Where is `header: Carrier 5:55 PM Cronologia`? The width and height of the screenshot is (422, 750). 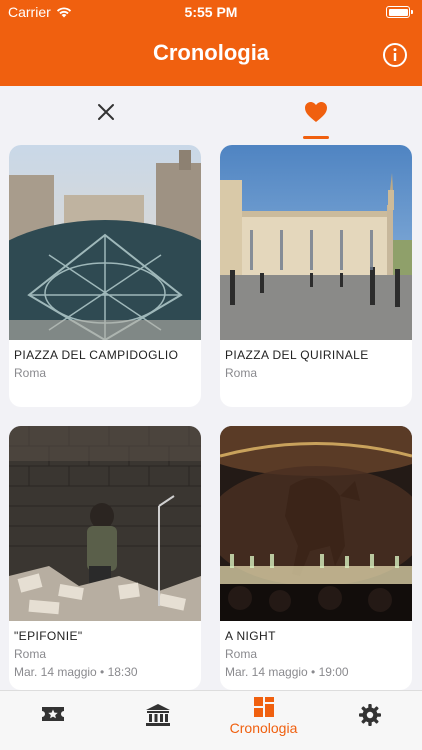
header: Carrier 5:55 PM Cronologia is located at coordinates (211, 43).